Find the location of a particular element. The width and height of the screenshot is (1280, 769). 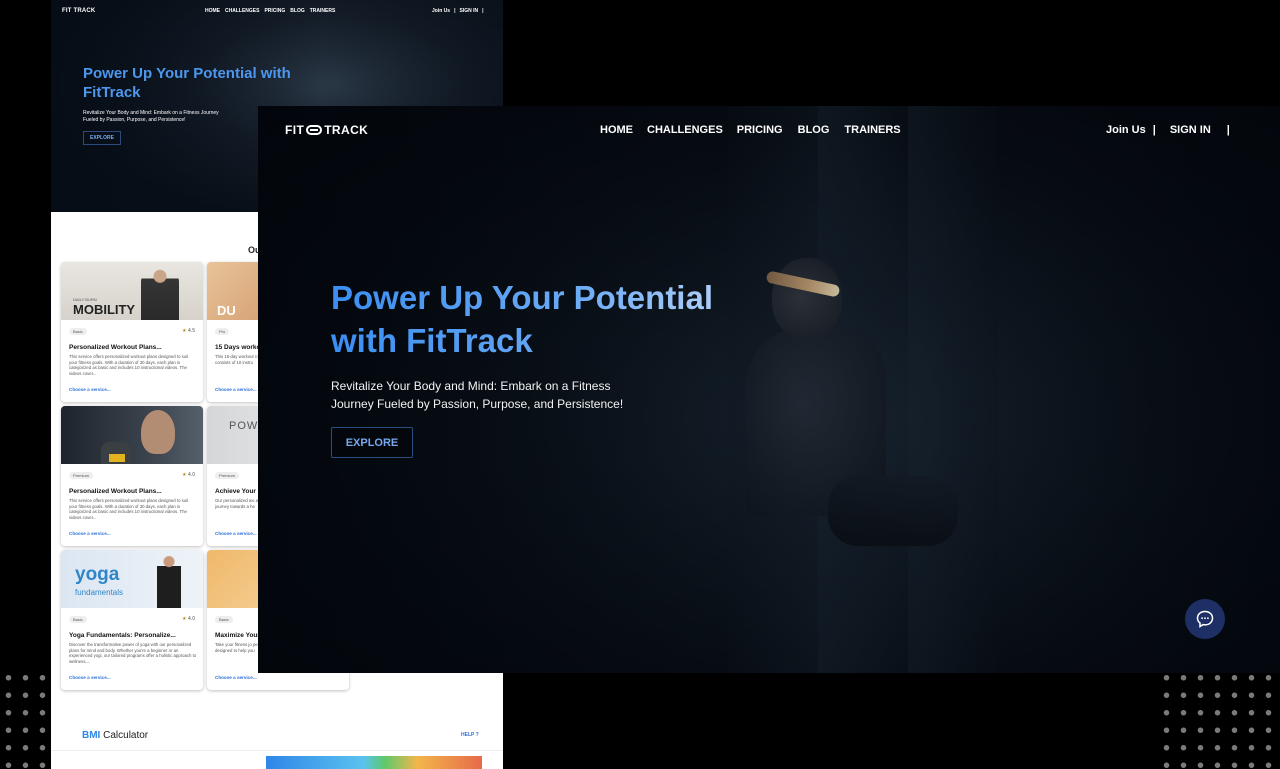

bmi-heading-rest: Calculator is located at coordinates (124, 735).